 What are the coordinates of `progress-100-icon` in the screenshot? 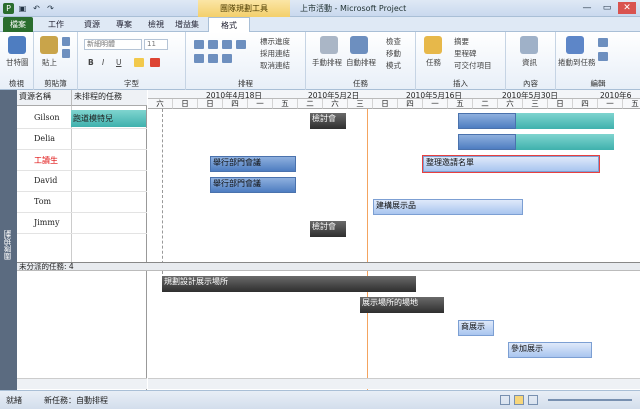 It's located at (199, 58).